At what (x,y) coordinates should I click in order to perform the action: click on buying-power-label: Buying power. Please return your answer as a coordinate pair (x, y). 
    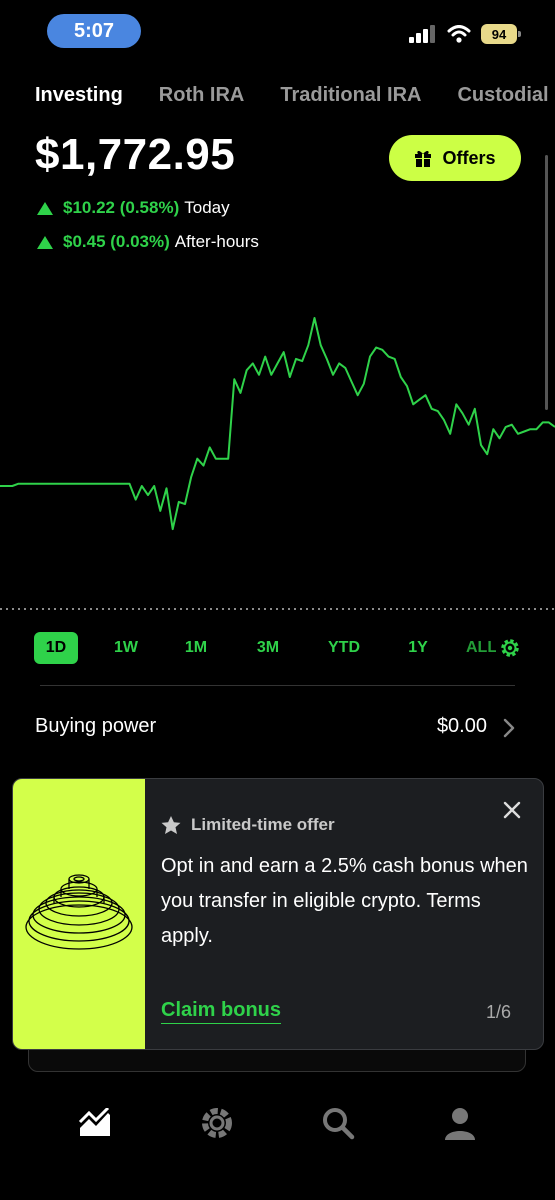
    Looking at the image, I should click on (95, 726).